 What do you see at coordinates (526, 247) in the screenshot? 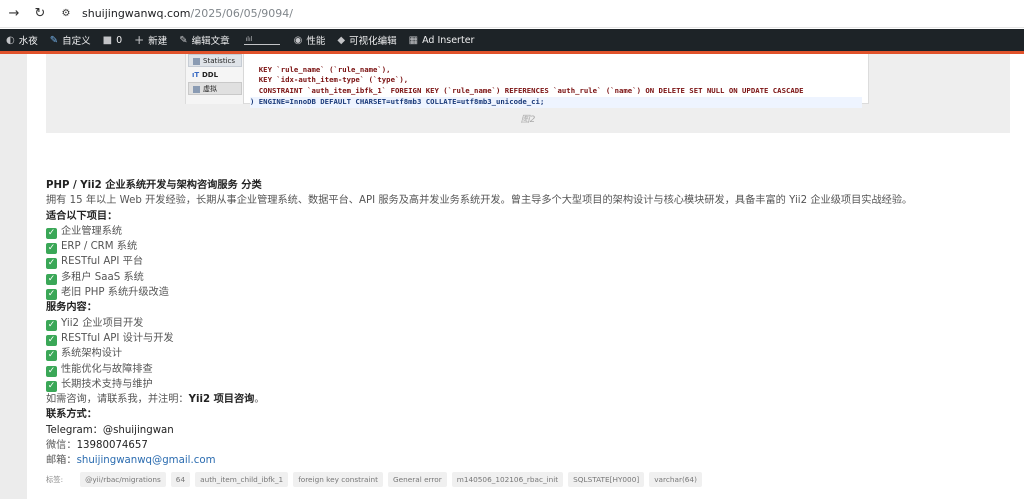
I see `list-item: ✓ ERP / CRM 系统` at bounding box center [526, 247].